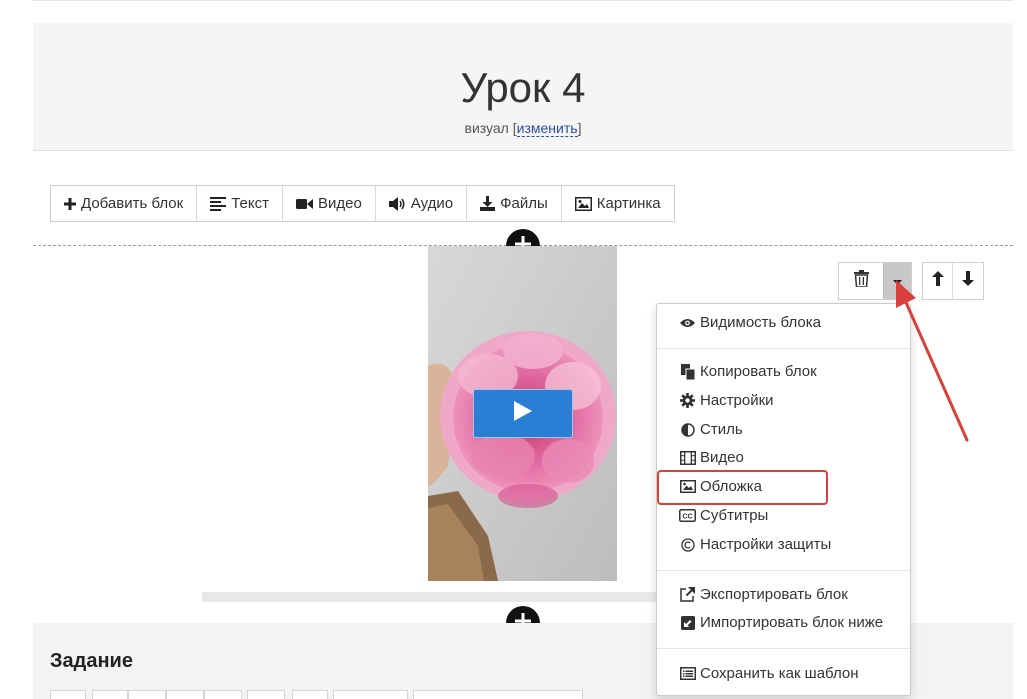  What do you see at coordinates (932, 361) in the screenshot?
I see `annotation-arrow-icon` at bounding box center [932, 361].